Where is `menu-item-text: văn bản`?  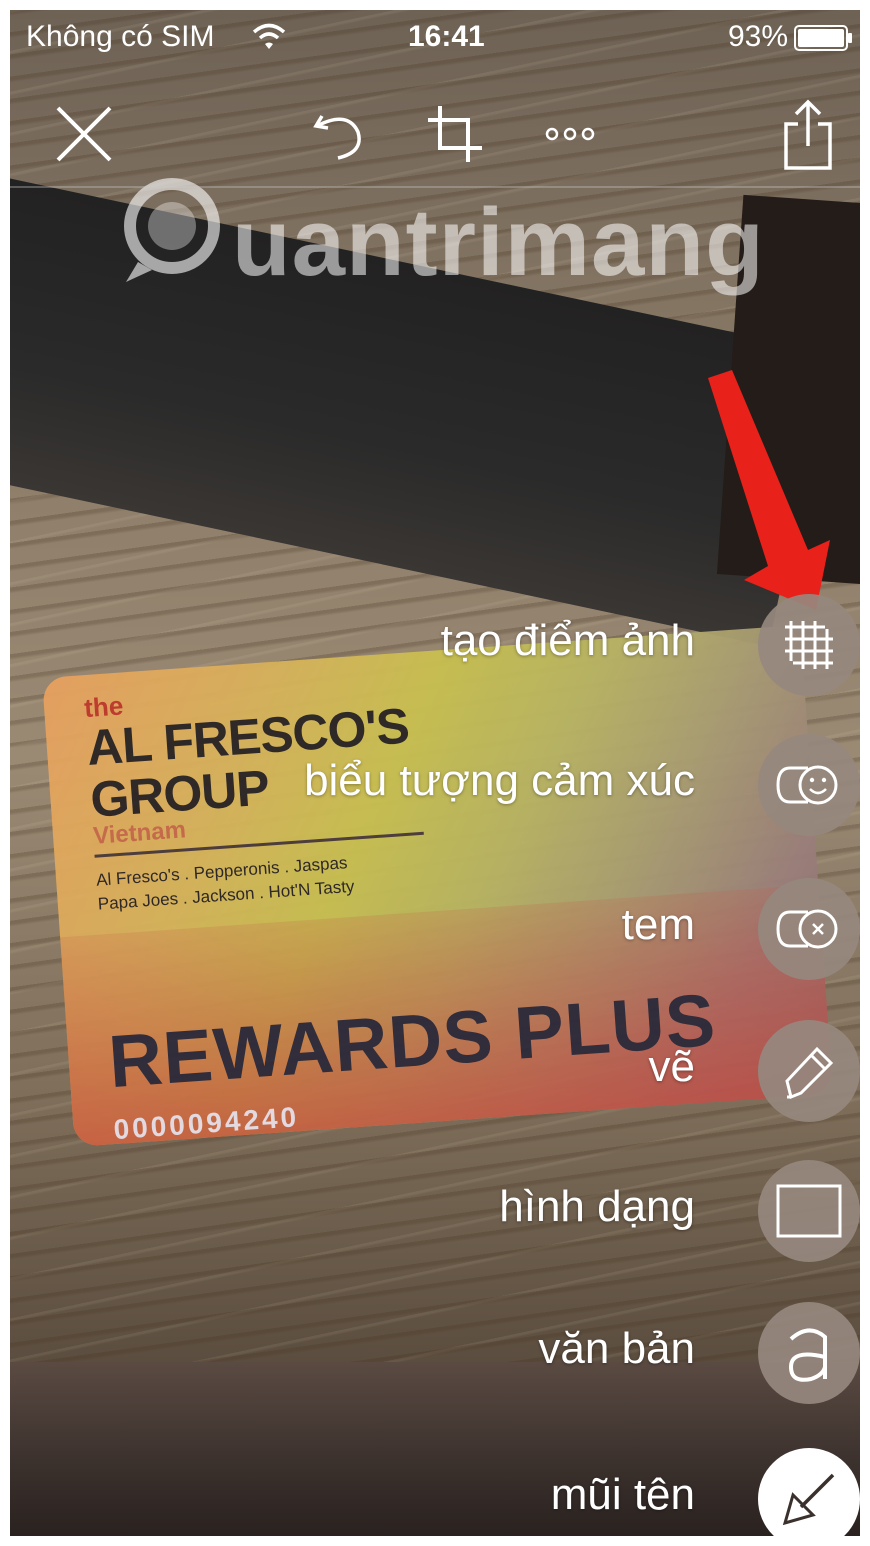
menu-item-text: văn bản is located at coordinates (435, 1353).